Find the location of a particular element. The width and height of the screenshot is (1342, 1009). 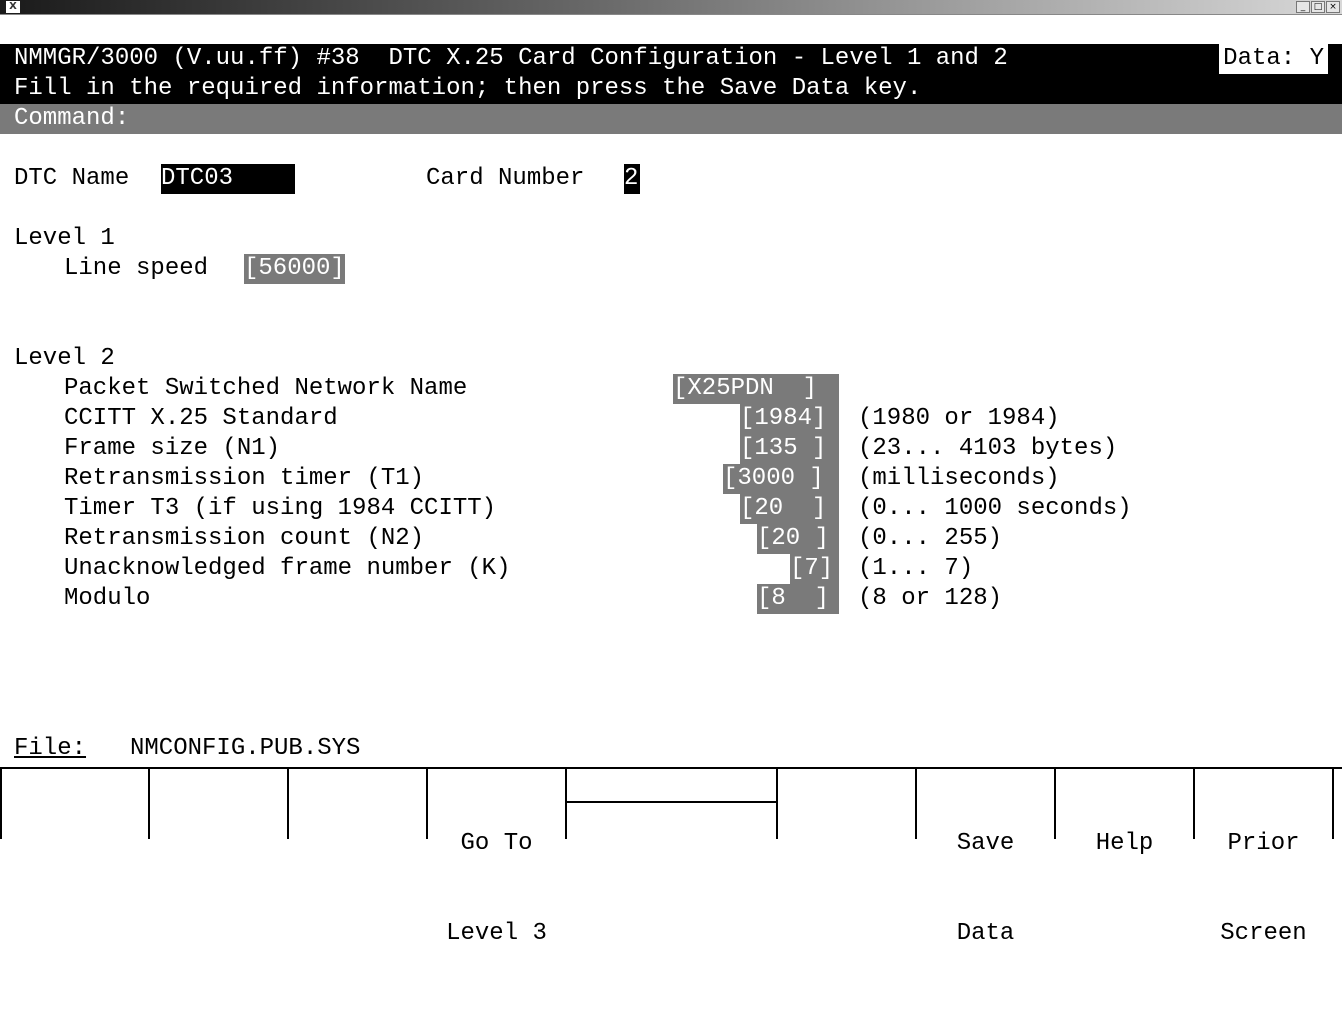

prior-screen-line2: Screen is located at coordinates (1263, 933).